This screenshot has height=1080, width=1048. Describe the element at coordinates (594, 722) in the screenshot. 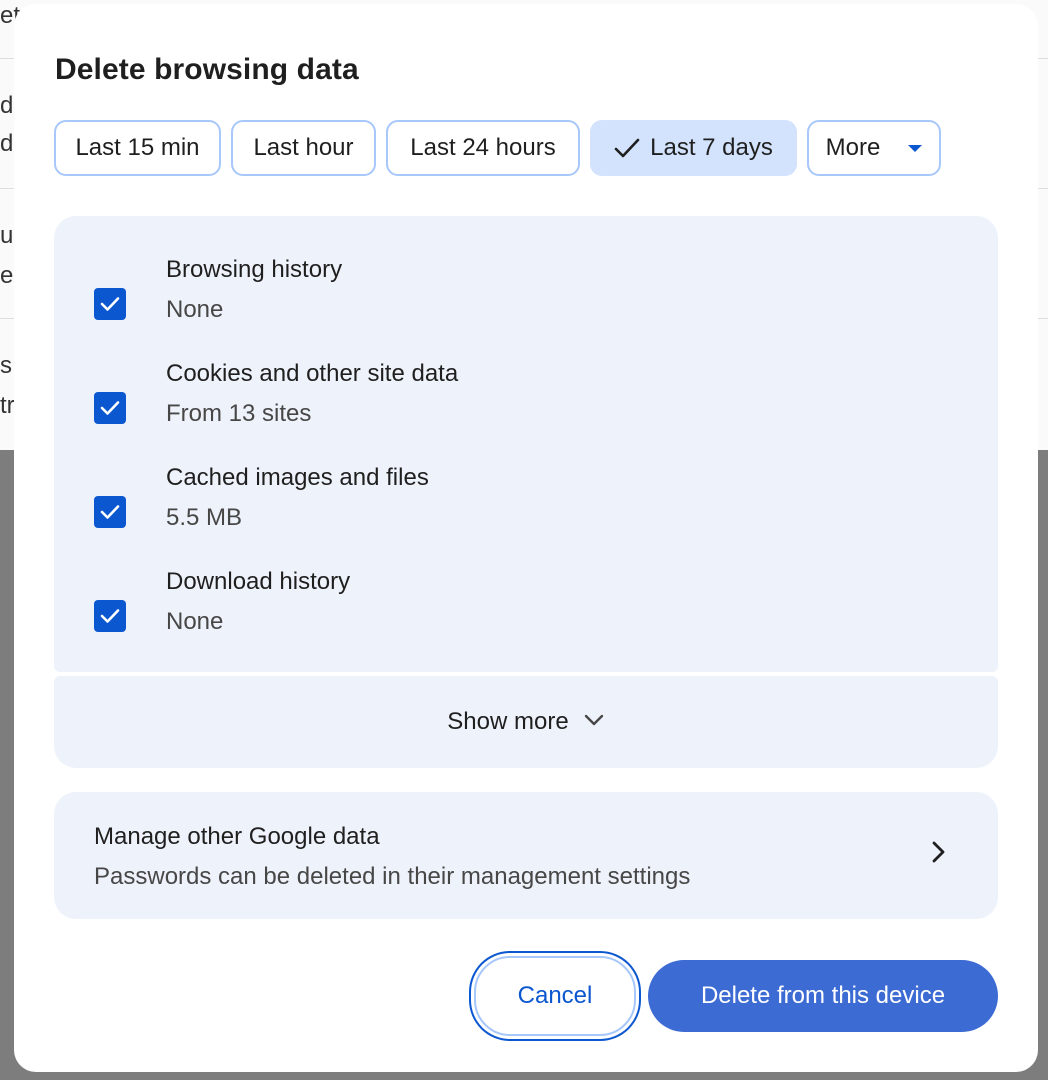

I see `chevron-down-icon` at that location.